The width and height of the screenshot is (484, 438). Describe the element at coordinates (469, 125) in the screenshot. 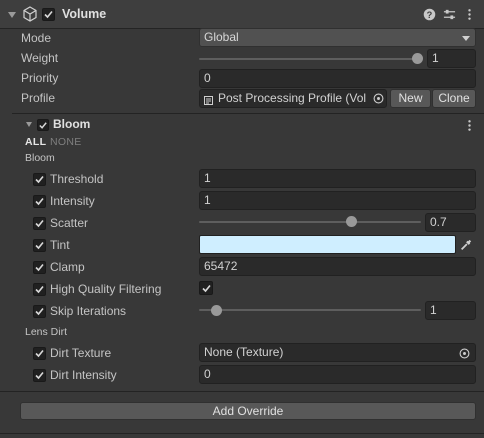

I see `bloom-menu-dots-icon` at that location.